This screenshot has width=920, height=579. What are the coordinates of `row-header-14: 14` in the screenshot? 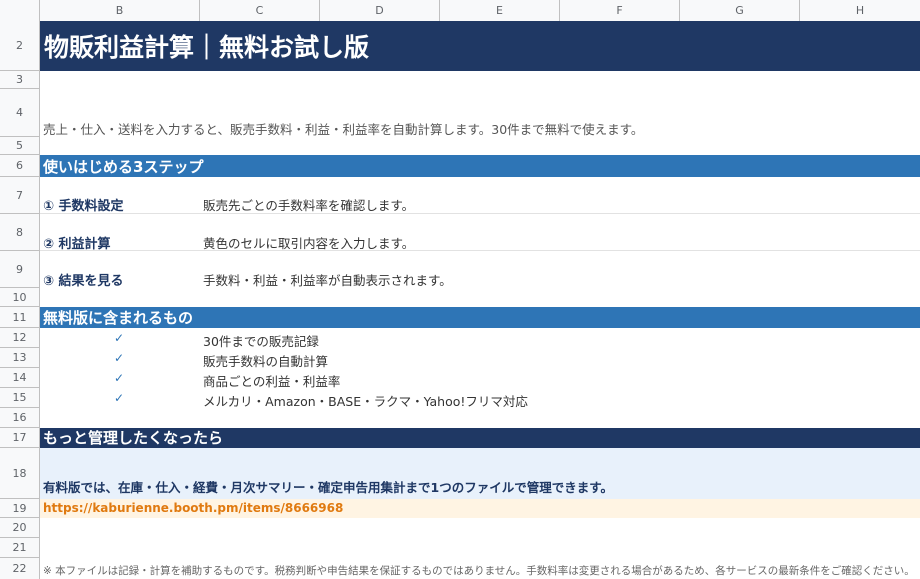 It's located at (20, 378).